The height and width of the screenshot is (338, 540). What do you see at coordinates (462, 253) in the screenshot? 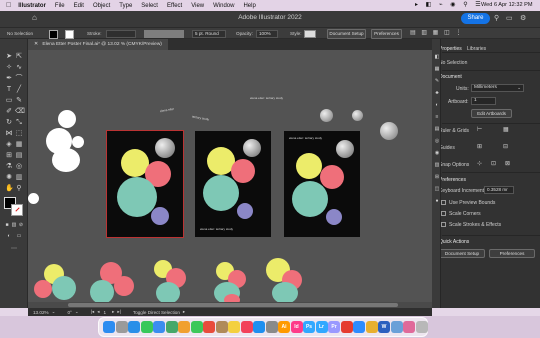
I see `panel-document-setup-button: Document Setup` at bounding box center [462, 253].